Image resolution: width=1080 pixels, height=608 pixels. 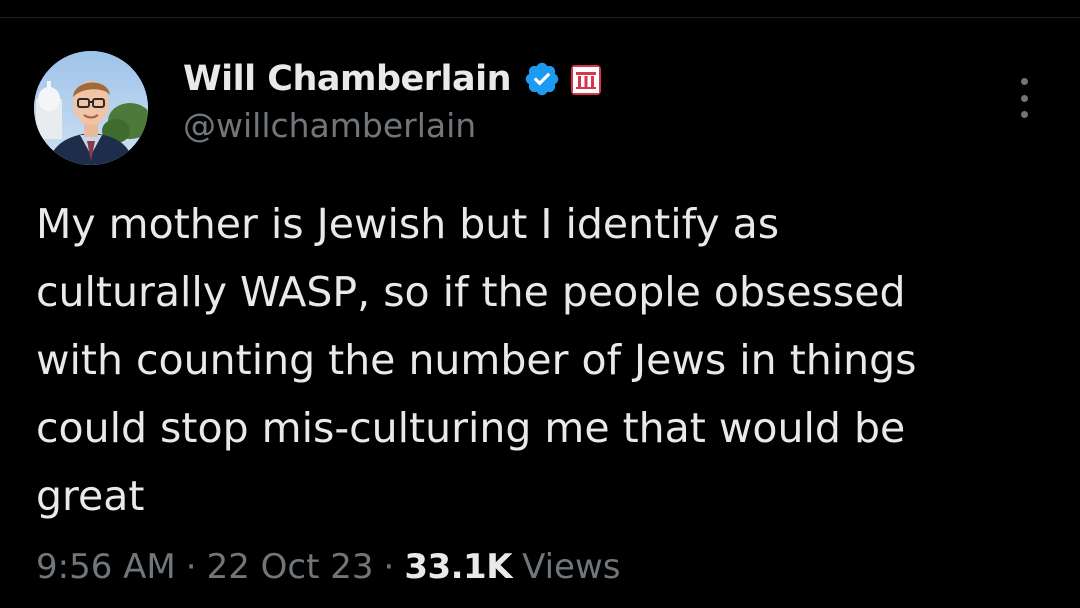 What do you see at coordinates (329, 125) in the screenshot?
I see `user-handle: @willchamberlain` at bounding box center [329, 125].